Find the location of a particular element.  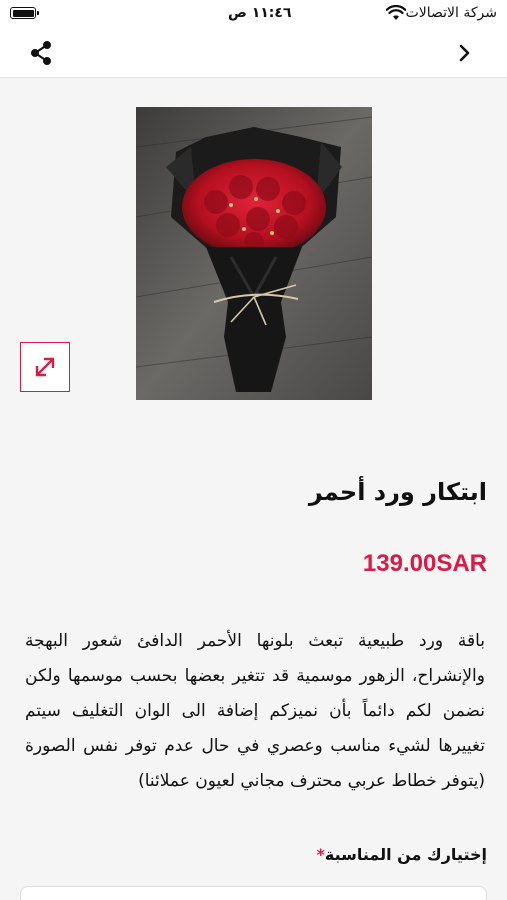

back-button is located at coordinates (464, 53).